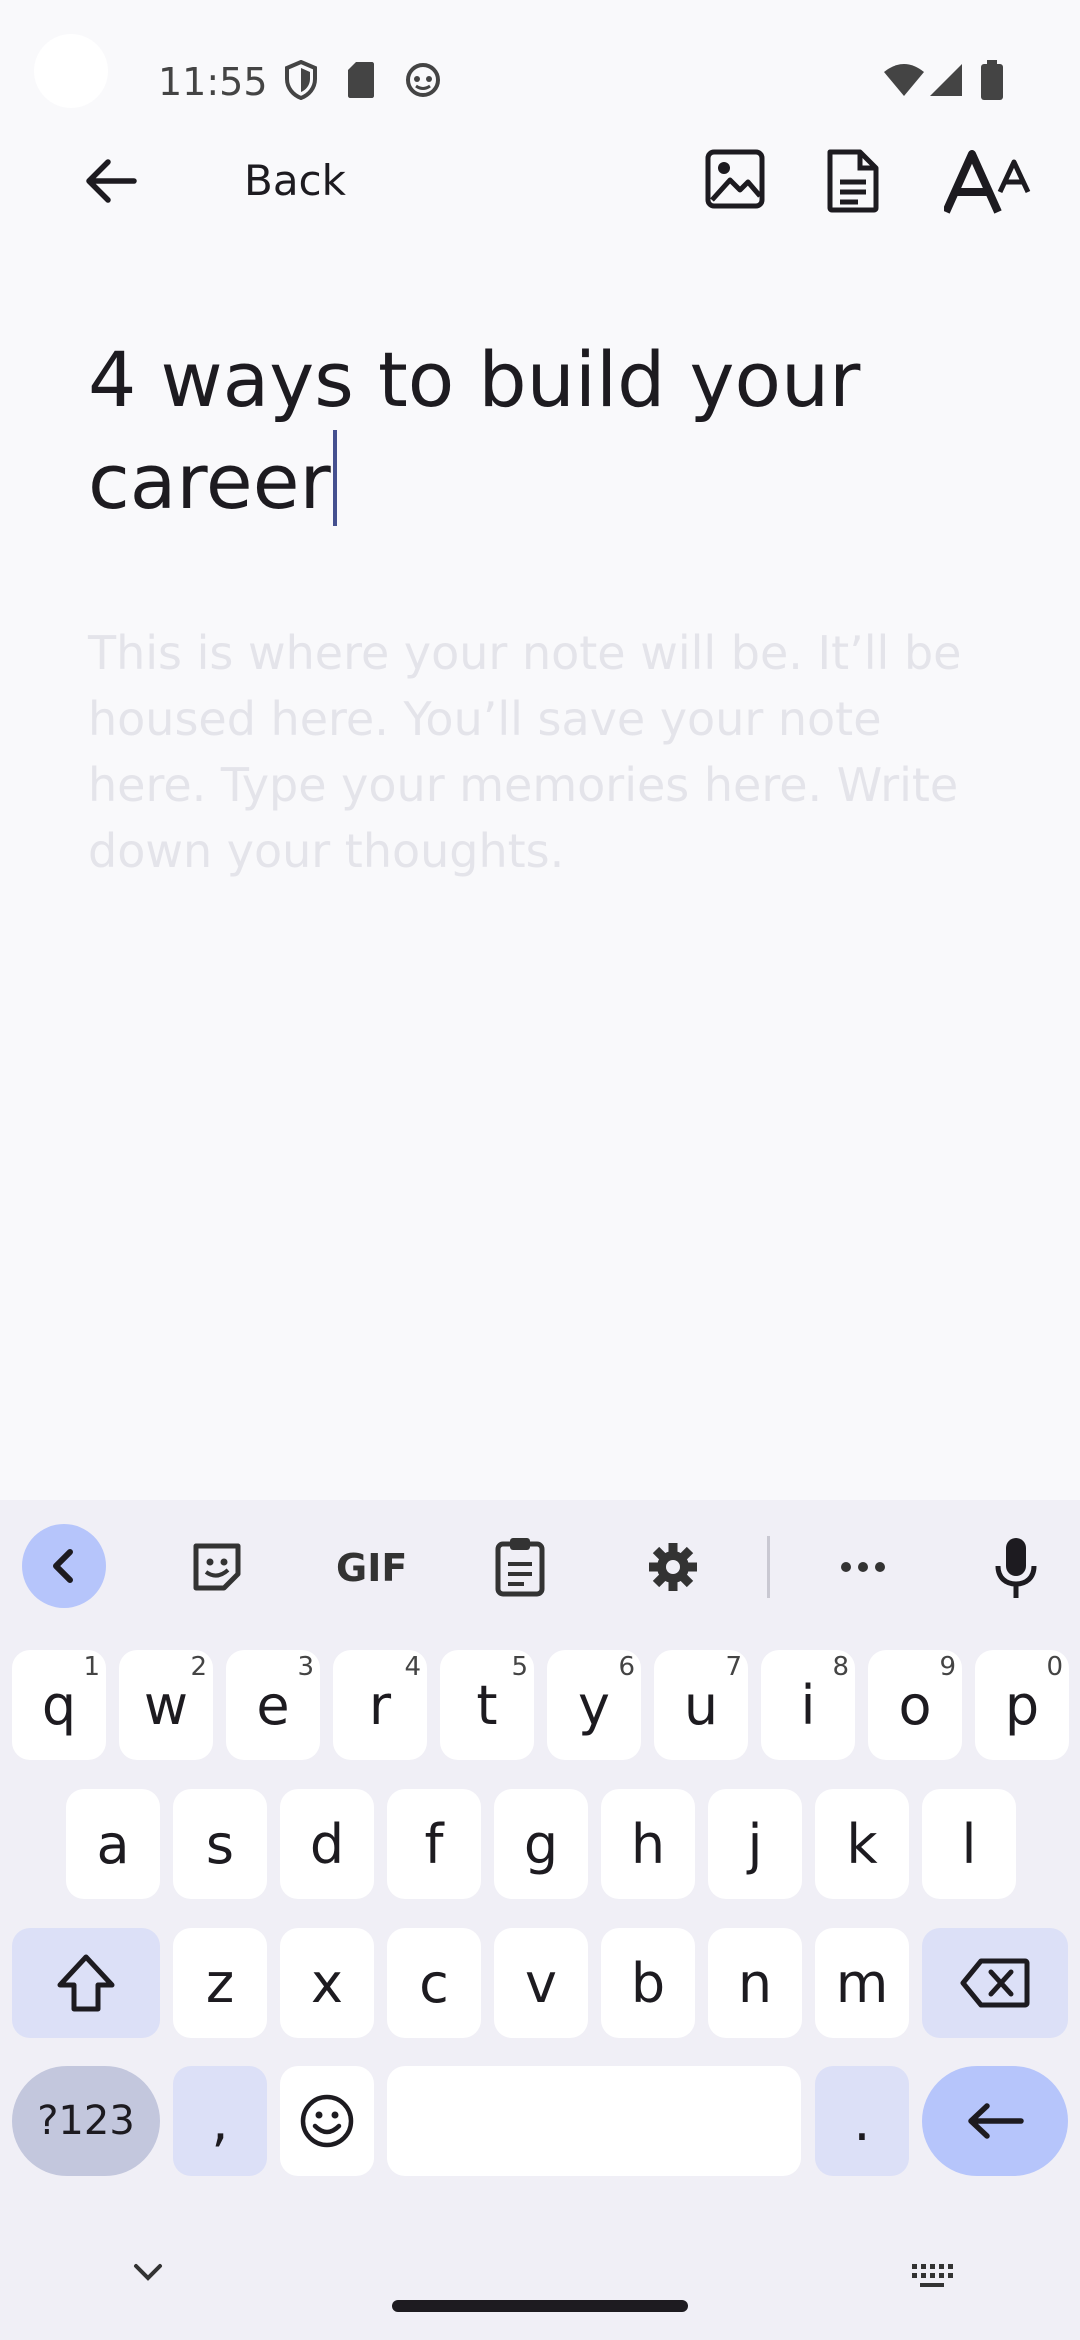 Image resolution: width=1080 pixels, height=2340 pixels. I want to click on key-i: i8, so click(808, 1705).